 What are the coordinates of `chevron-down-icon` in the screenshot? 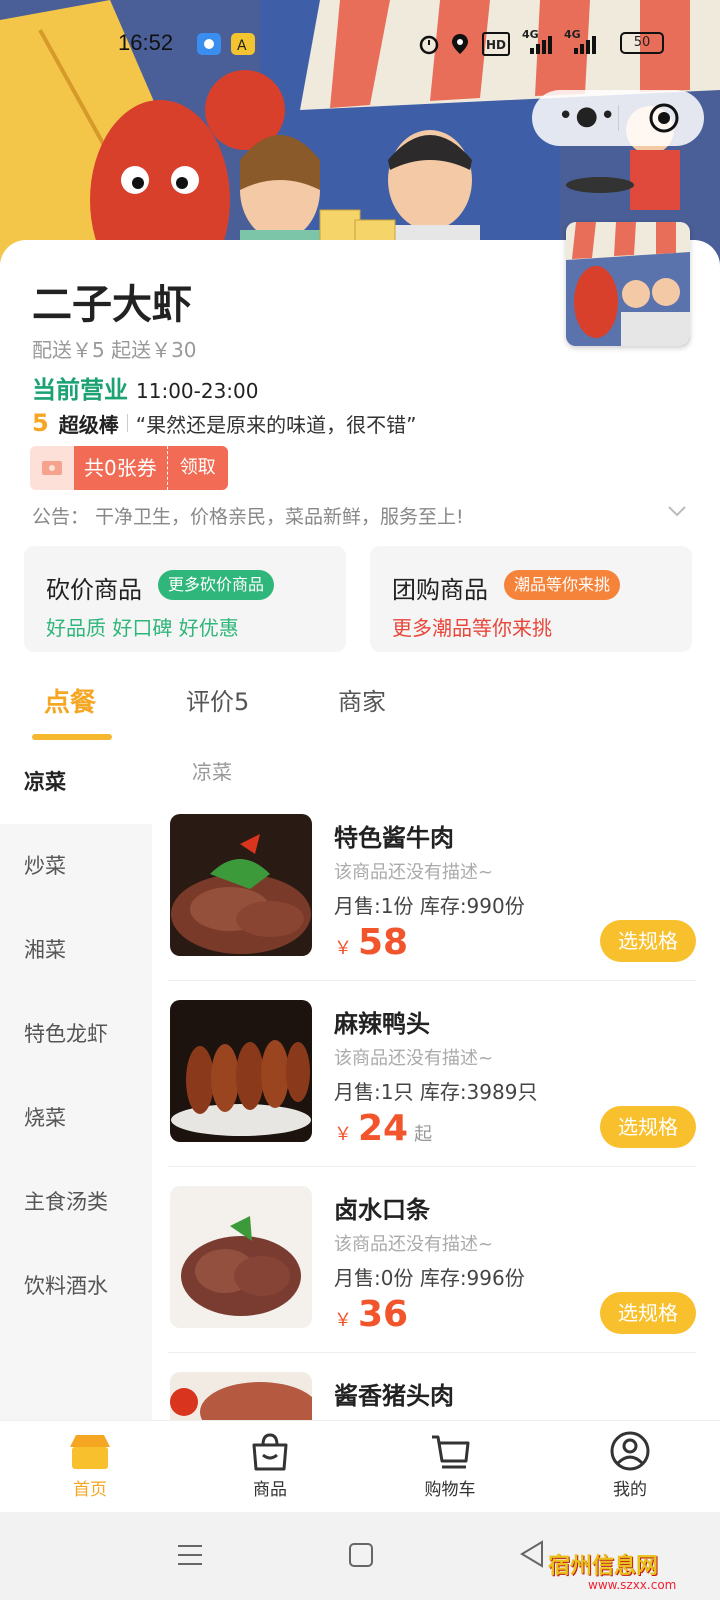 It's located at (677, 511).